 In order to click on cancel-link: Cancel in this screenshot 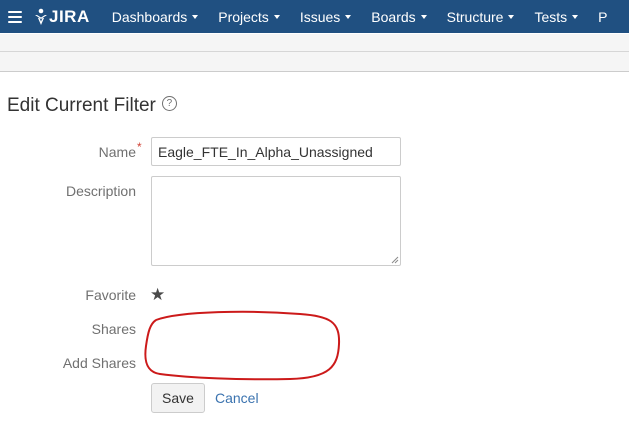, I will do `click(237, 398)`.